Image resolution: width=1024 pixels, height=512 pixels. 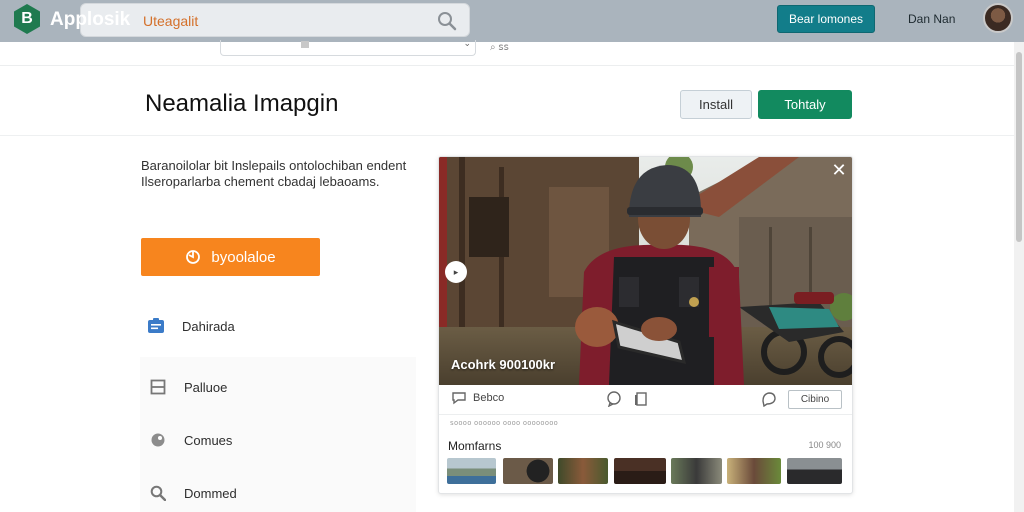 What do you see at coordinates (499, 47) in the screenshot?
I see `subbar-search-hint: ⌕ ꜱꜱ` at bounding box center [499, 47].